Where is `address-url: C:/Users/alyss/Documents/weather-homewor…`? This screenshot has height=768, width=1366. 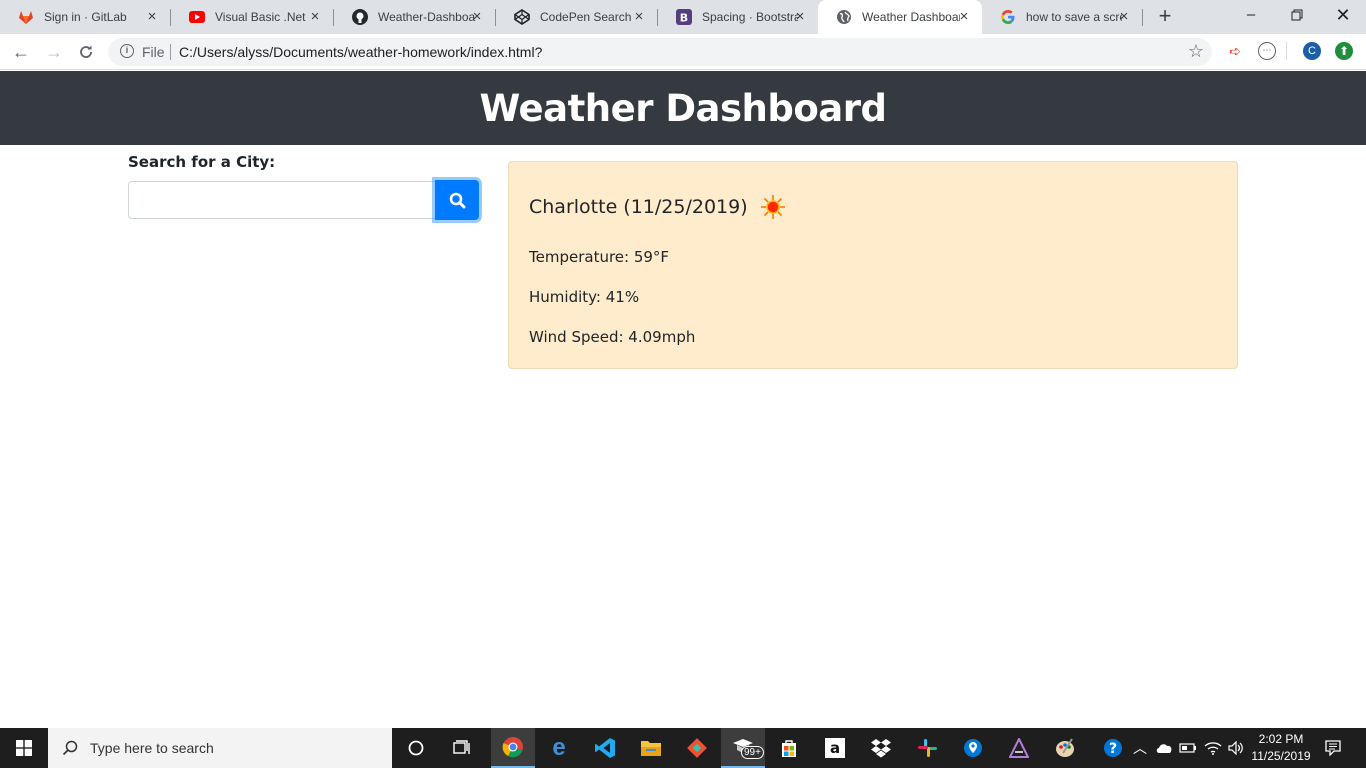
address-url: C:/Users/alyss/Documents/weather-homewor… is located at coordinates (360, 52).